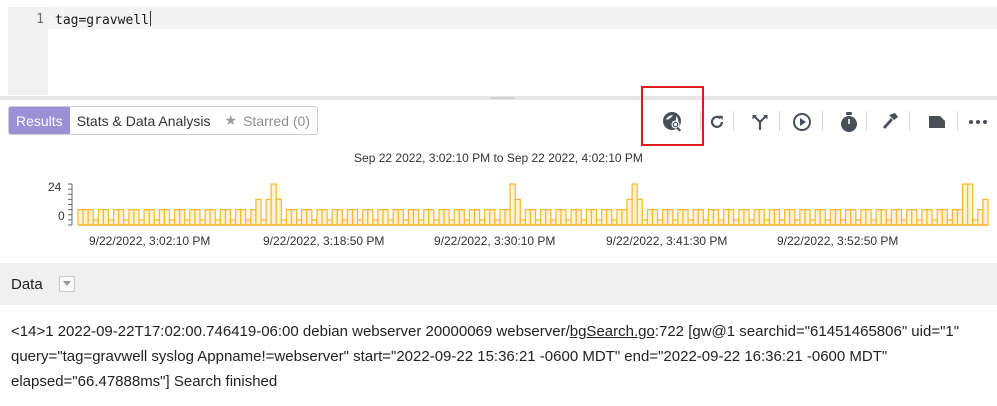 The image size is (997, 406). I want to click on source-file-link: bgSearch.go, so click(612, 331).